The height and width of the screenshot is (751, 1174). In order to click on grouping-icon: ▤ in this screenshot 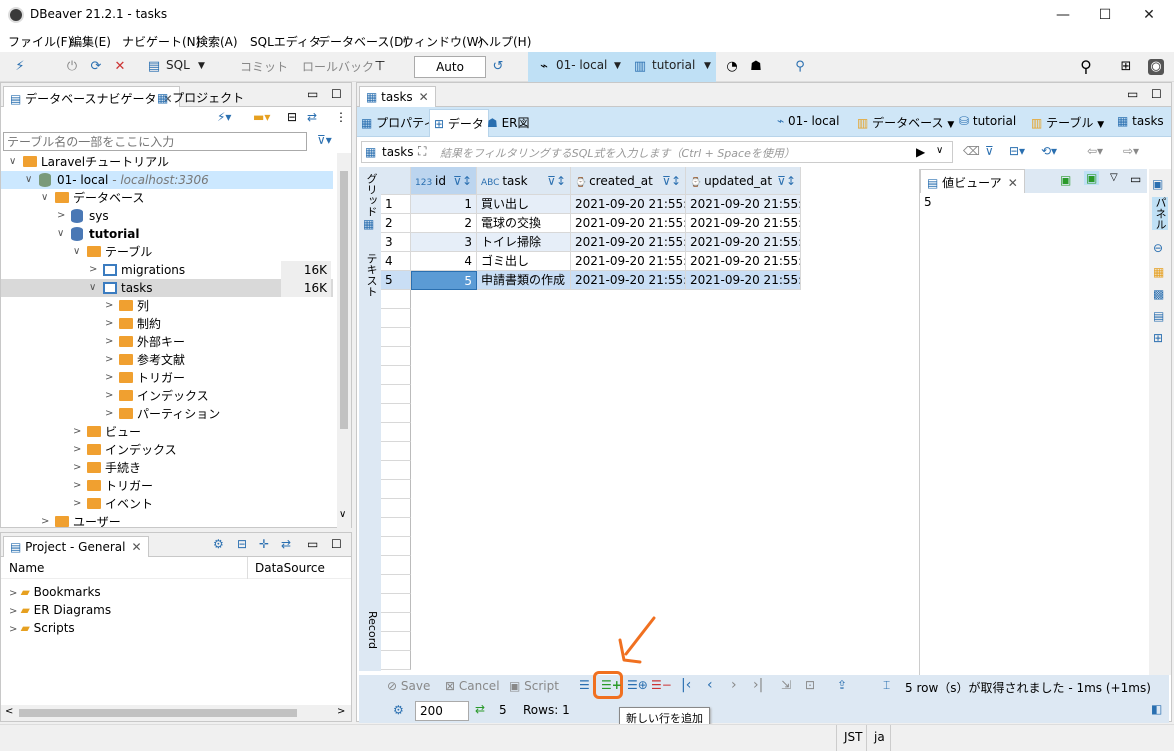, I will do `click(1158, 316)`.